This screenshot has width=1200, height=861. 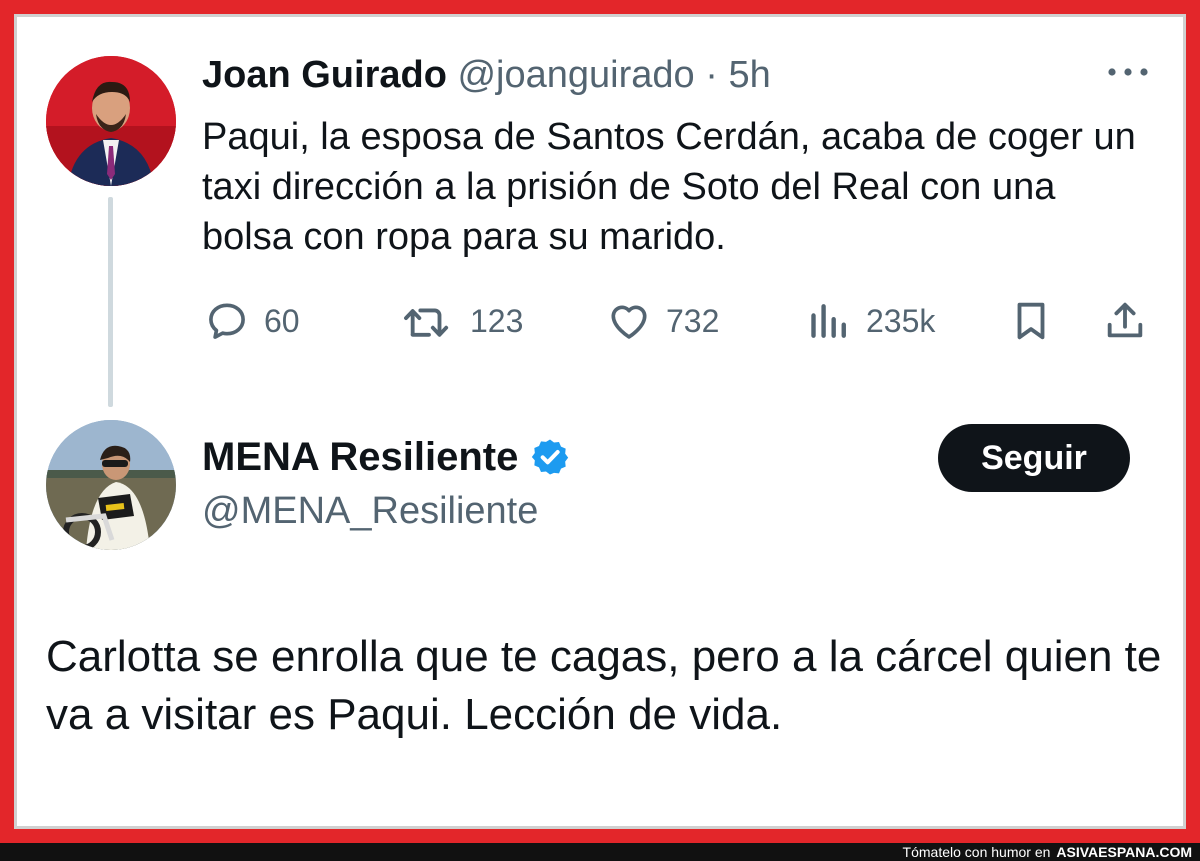 What do you see at coordinates (828, 321) in the screenshot?
I see `views-icon` at bounding box center [828, 321].